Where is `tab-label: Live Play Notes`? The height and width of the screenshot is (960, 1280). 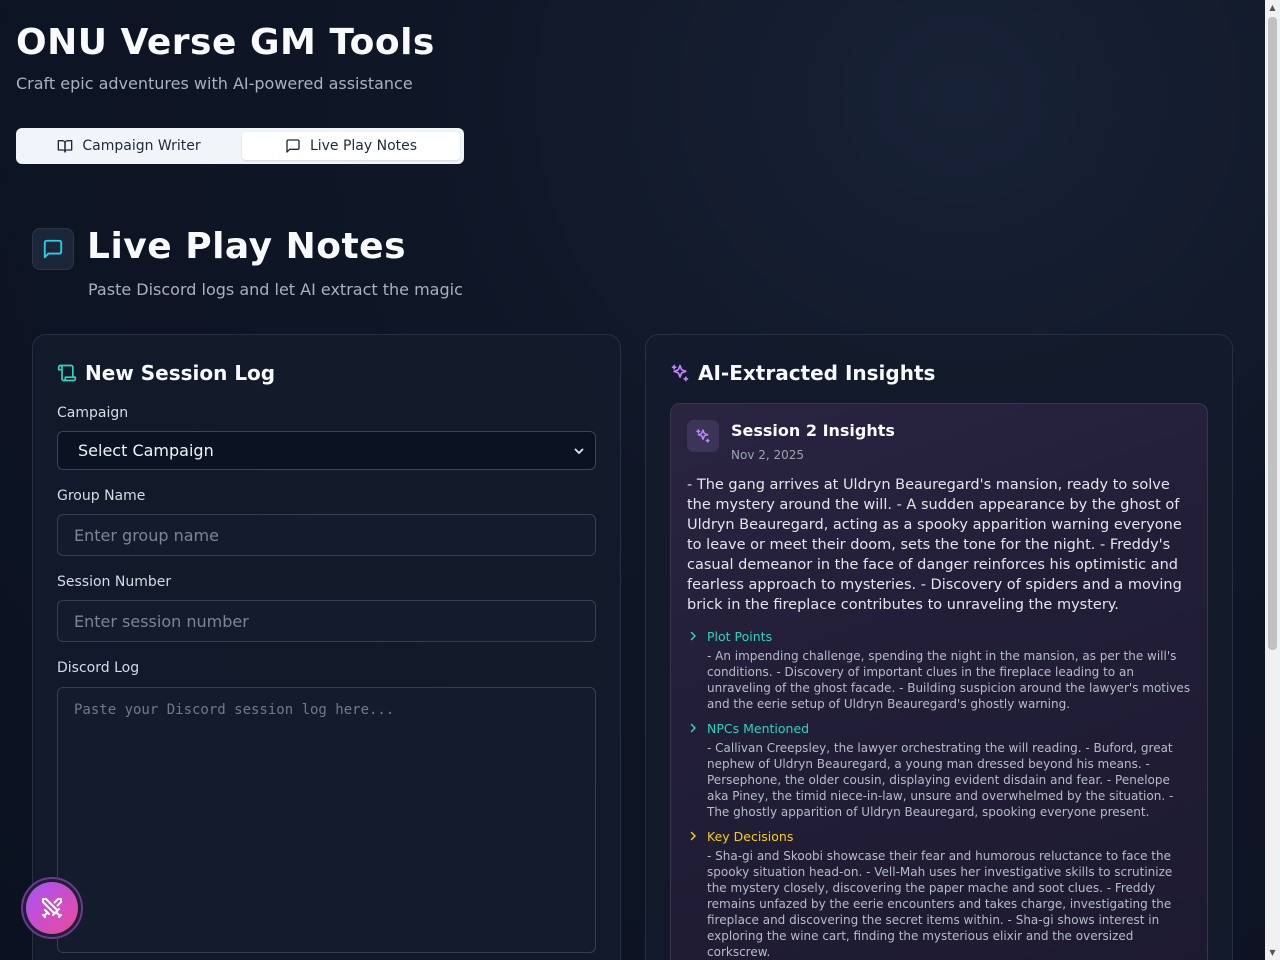 tab-label: Live Play Notes is located at coordinates (363, 146).